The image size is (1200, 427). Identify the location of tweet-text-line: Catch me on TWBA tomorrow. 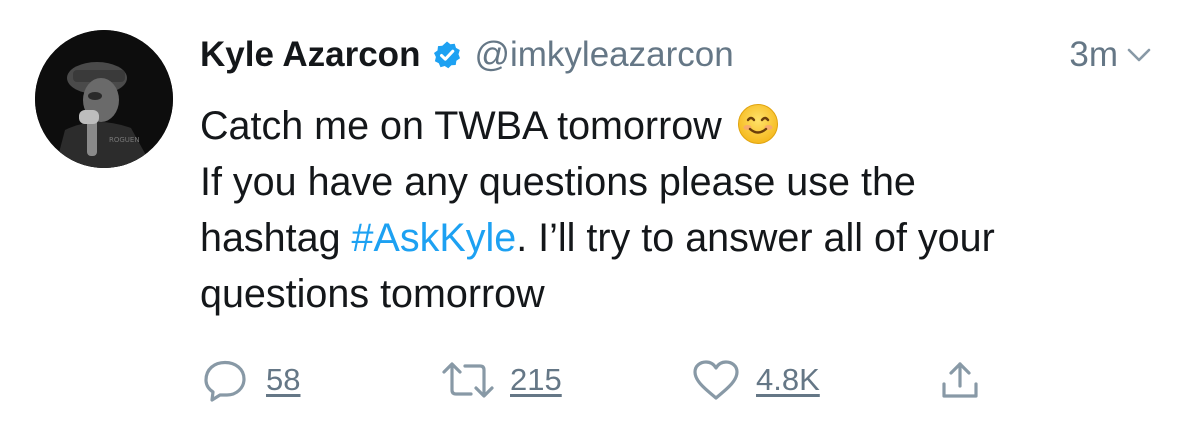
(685, 126).